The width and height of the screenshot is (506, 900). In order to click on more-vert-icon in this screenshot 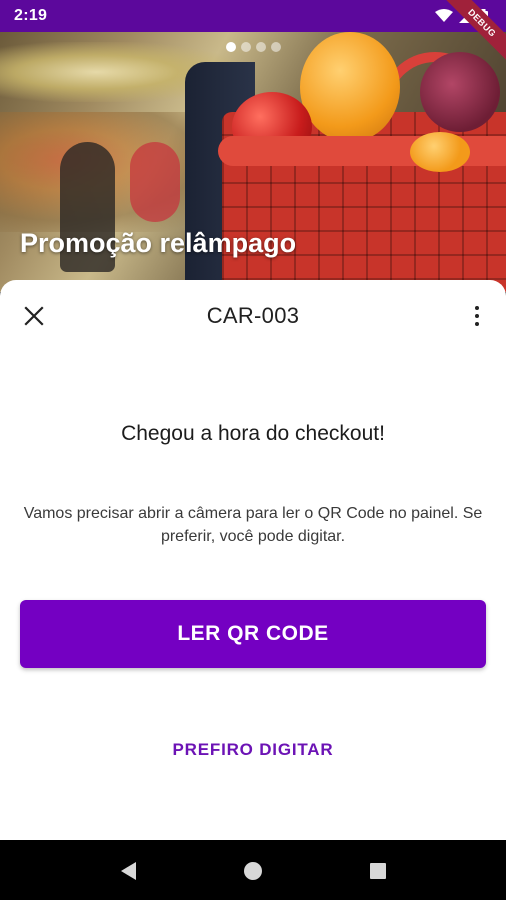, I will do `click(477, 316)`.